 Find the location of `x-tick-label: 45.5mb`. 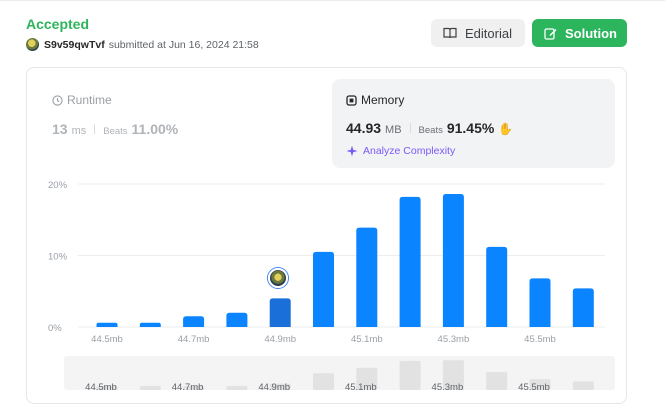

x-tick-label: 45.5mb is located at coordinates (540, 339).